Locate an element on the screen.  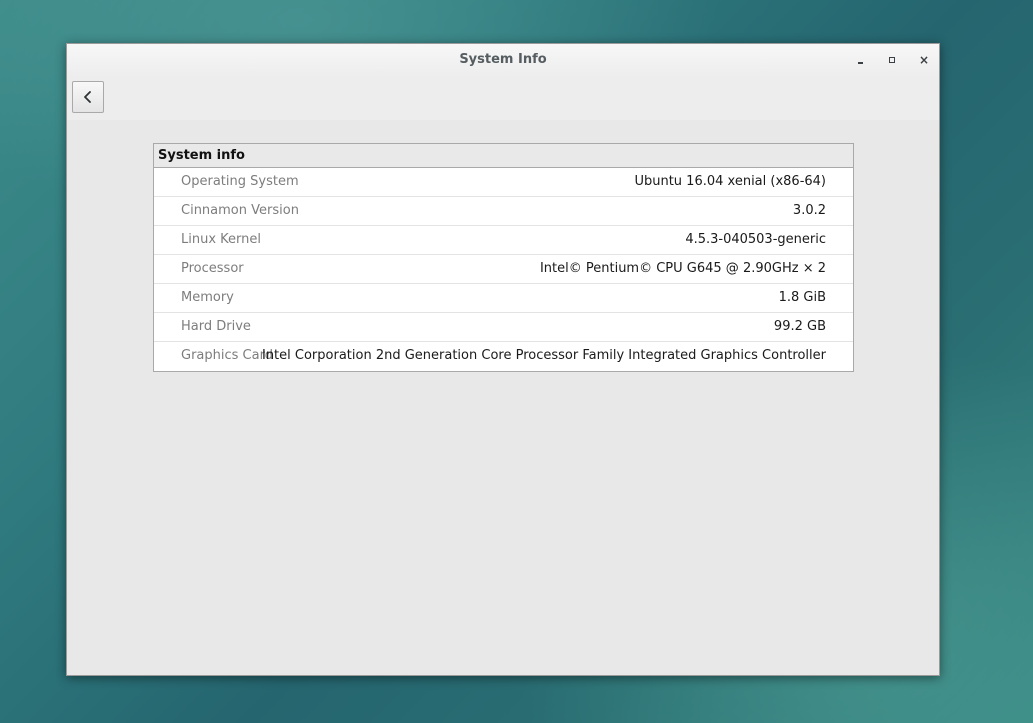
row-label: Processor is located at coordinates (212, 268).